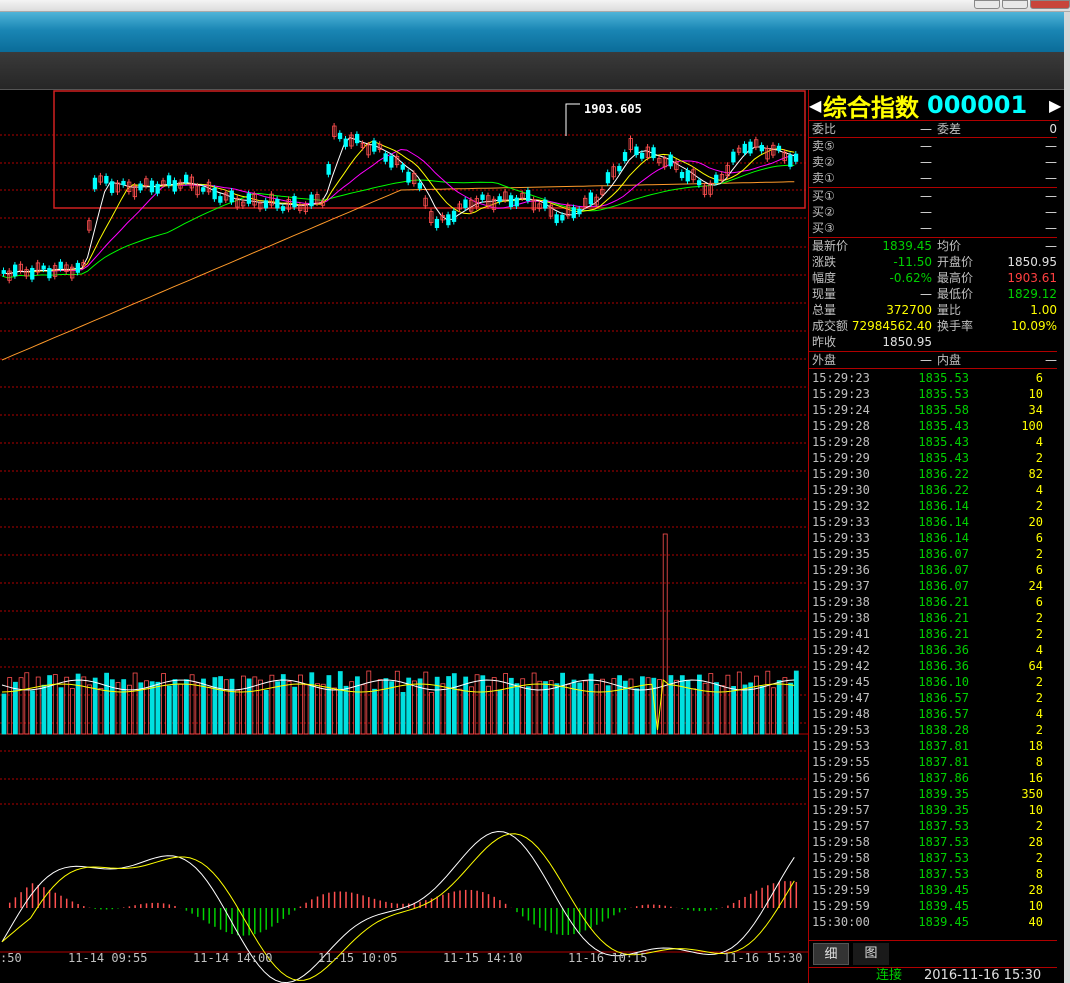 Image resolution: width=1070 pixels, height=983 pixels. What do you see at coordinates (933, 650) in the screenshot?
I see `tick-row: 15:29:42 1836.36 4` at bounding box center [933, 650].